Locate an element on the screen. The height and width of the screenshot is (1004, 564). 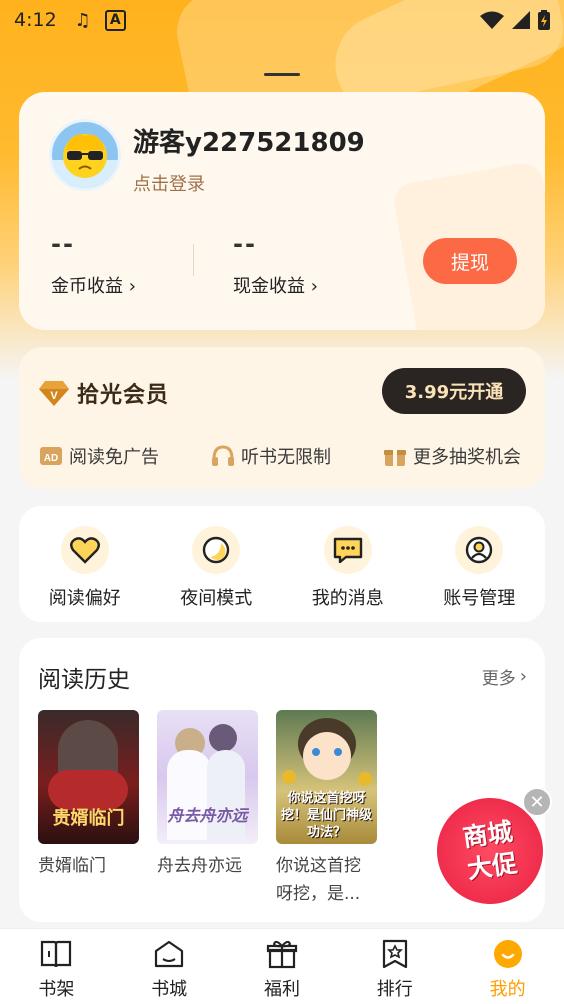
signal-icon is located at coordinates (521, 20).